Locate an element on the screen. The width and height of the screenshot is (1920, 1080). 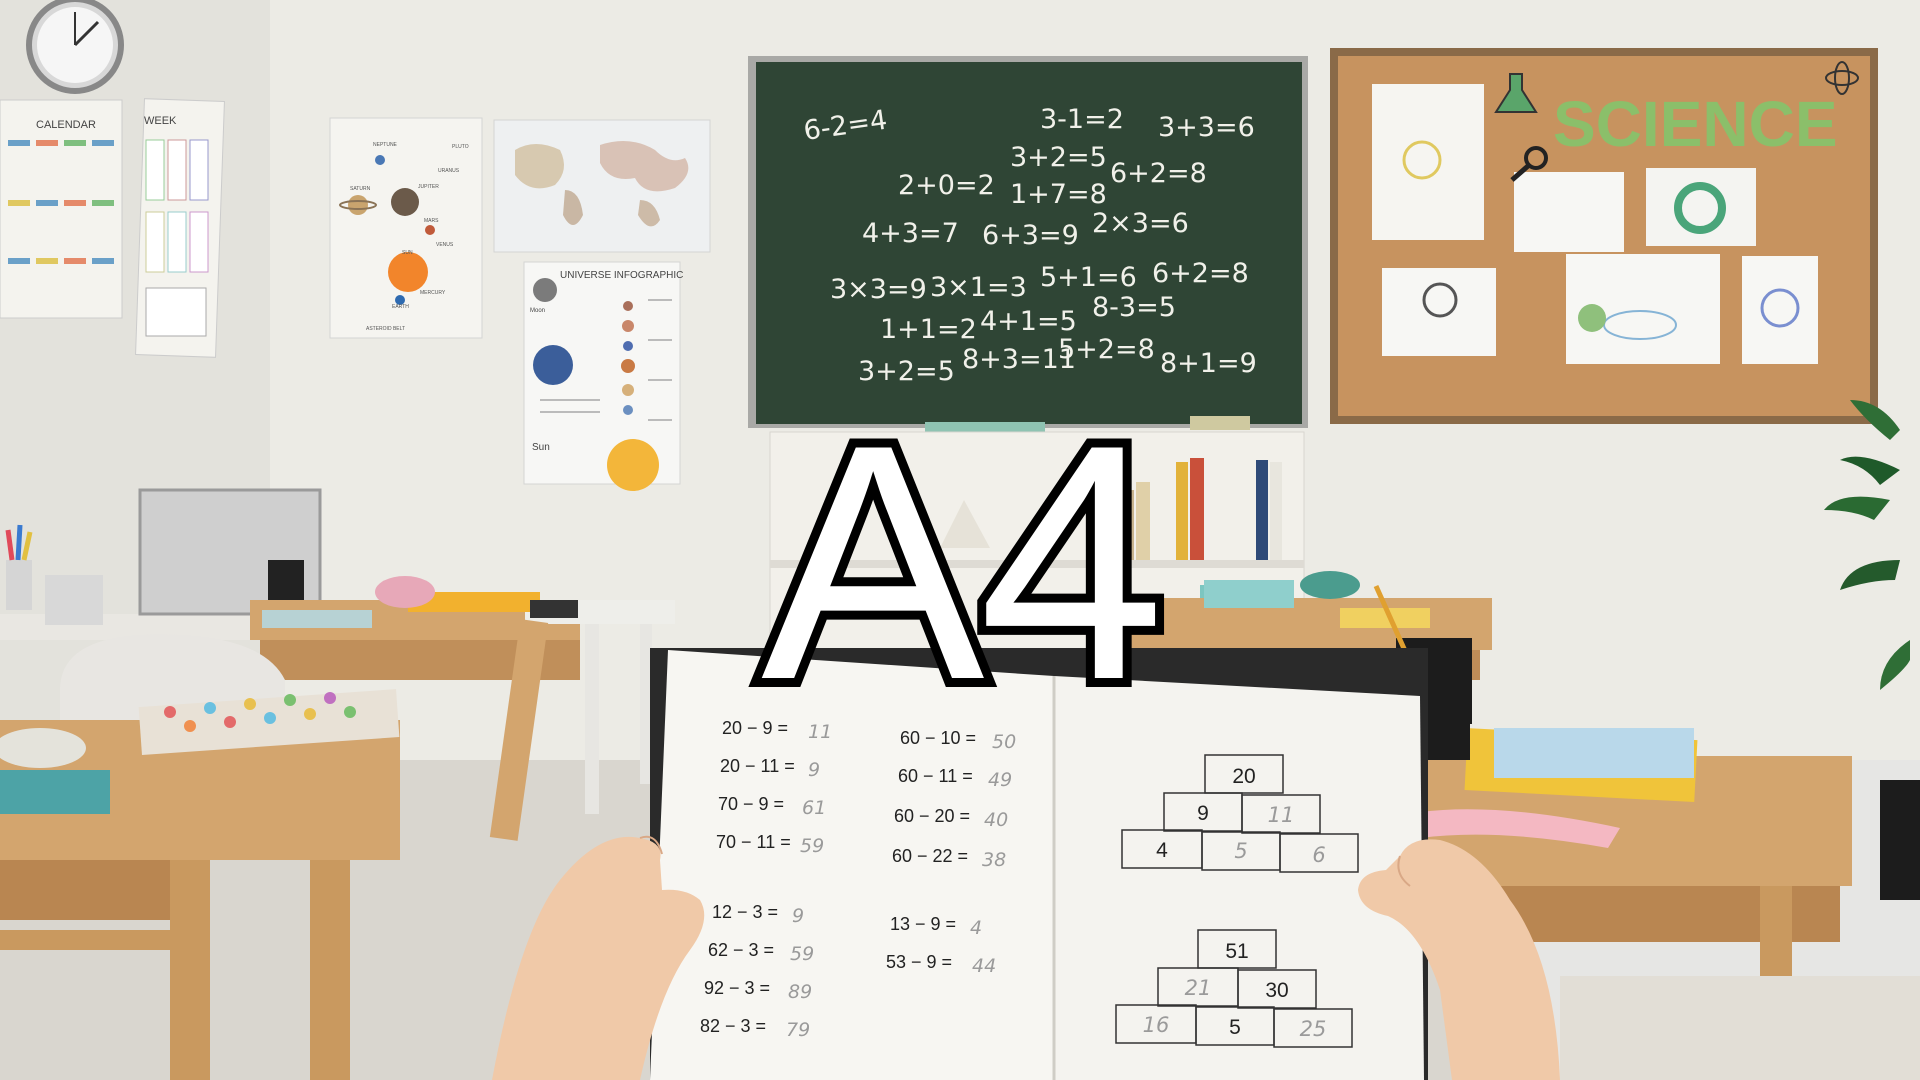
chalk-eq: 6+3=9 is located at coordinates (1030, 235).